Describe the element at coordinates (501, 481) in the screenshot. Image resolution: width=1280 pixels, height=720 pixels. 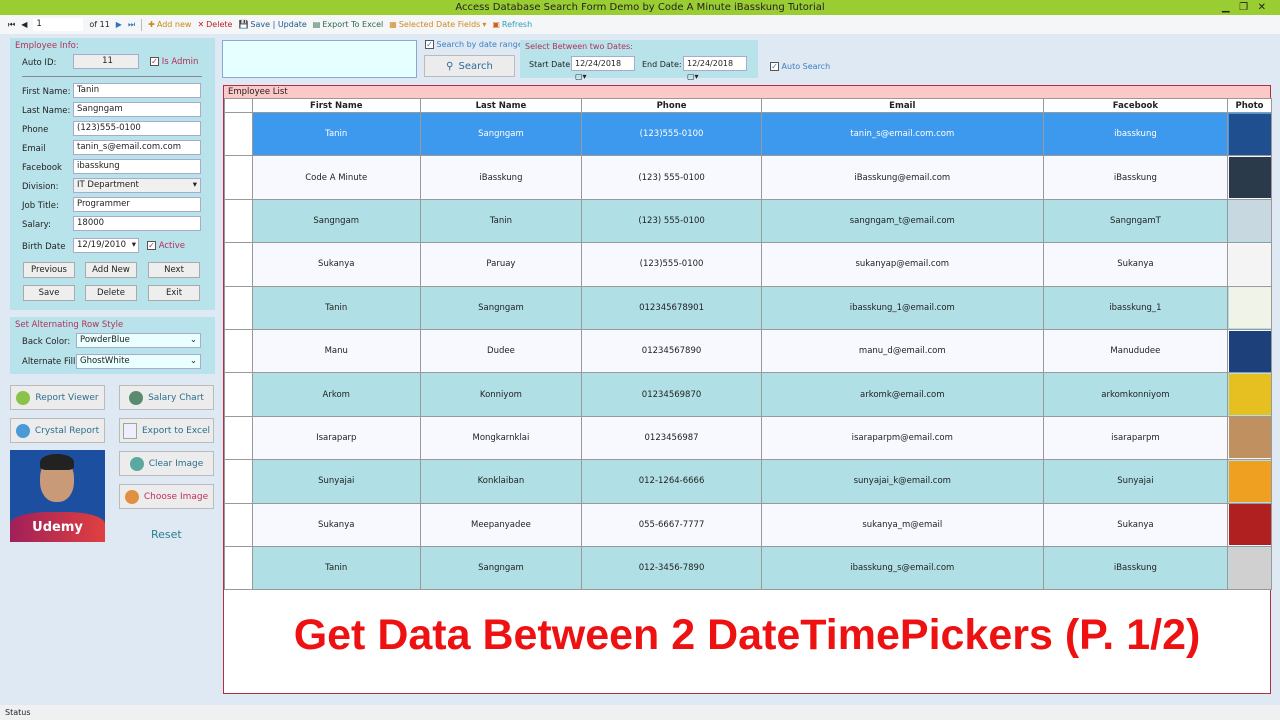
I see `table-cell: Konklaiban` at that location.